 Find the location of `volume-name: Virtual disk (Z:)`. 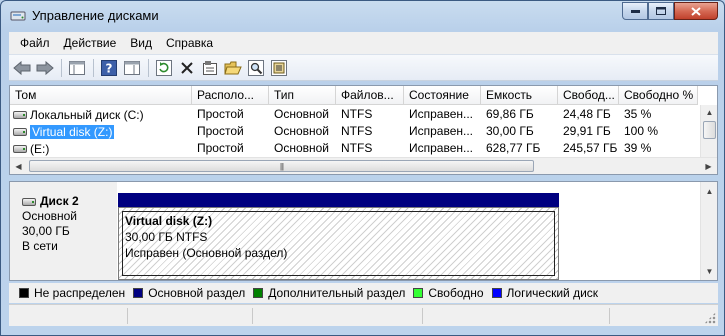

volume-name: Virtual disk (Z:) is located at coordinates (72, 132).